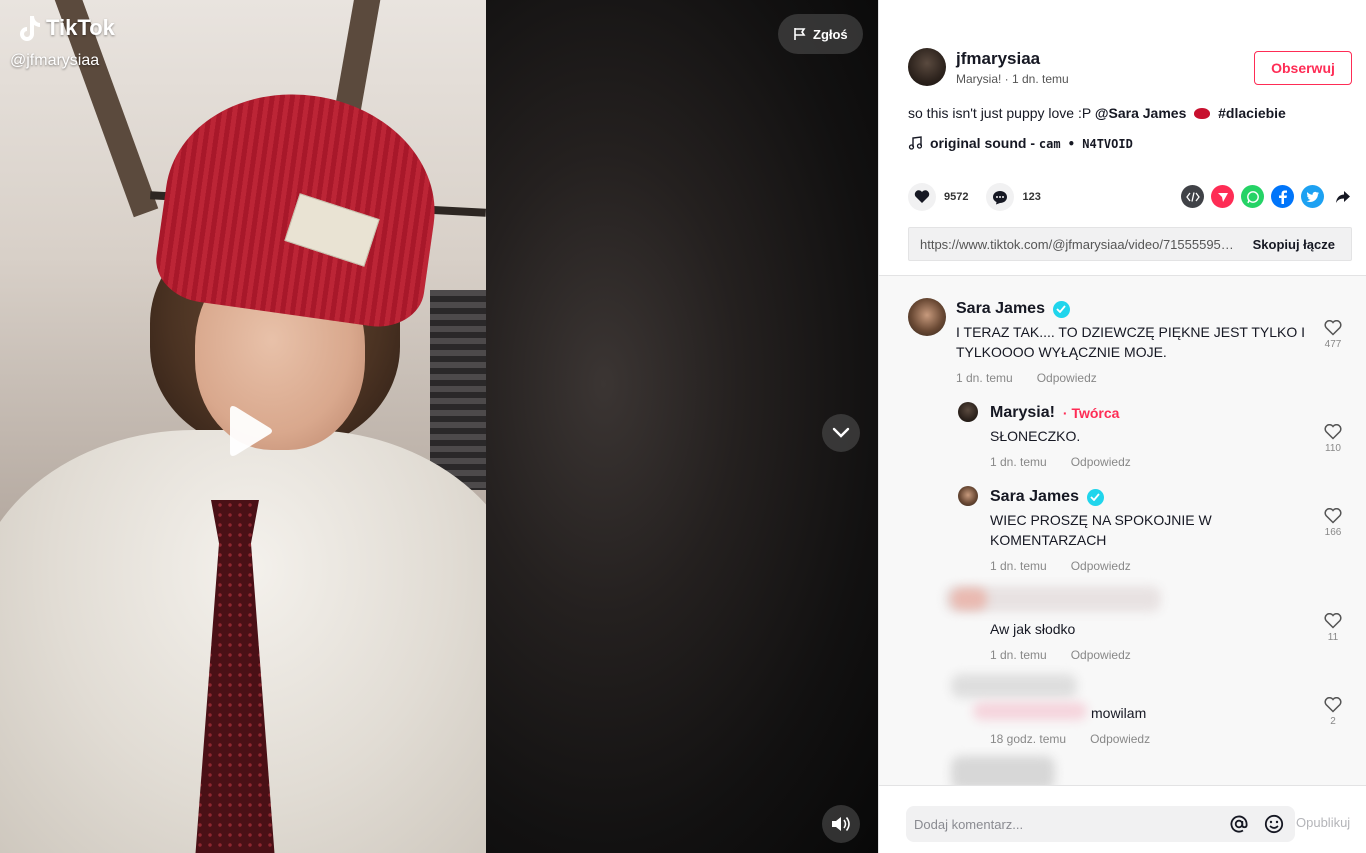  Describe the element at coordinates (969, 599) in the screenshot. I see `redacted-avatar` at that location.